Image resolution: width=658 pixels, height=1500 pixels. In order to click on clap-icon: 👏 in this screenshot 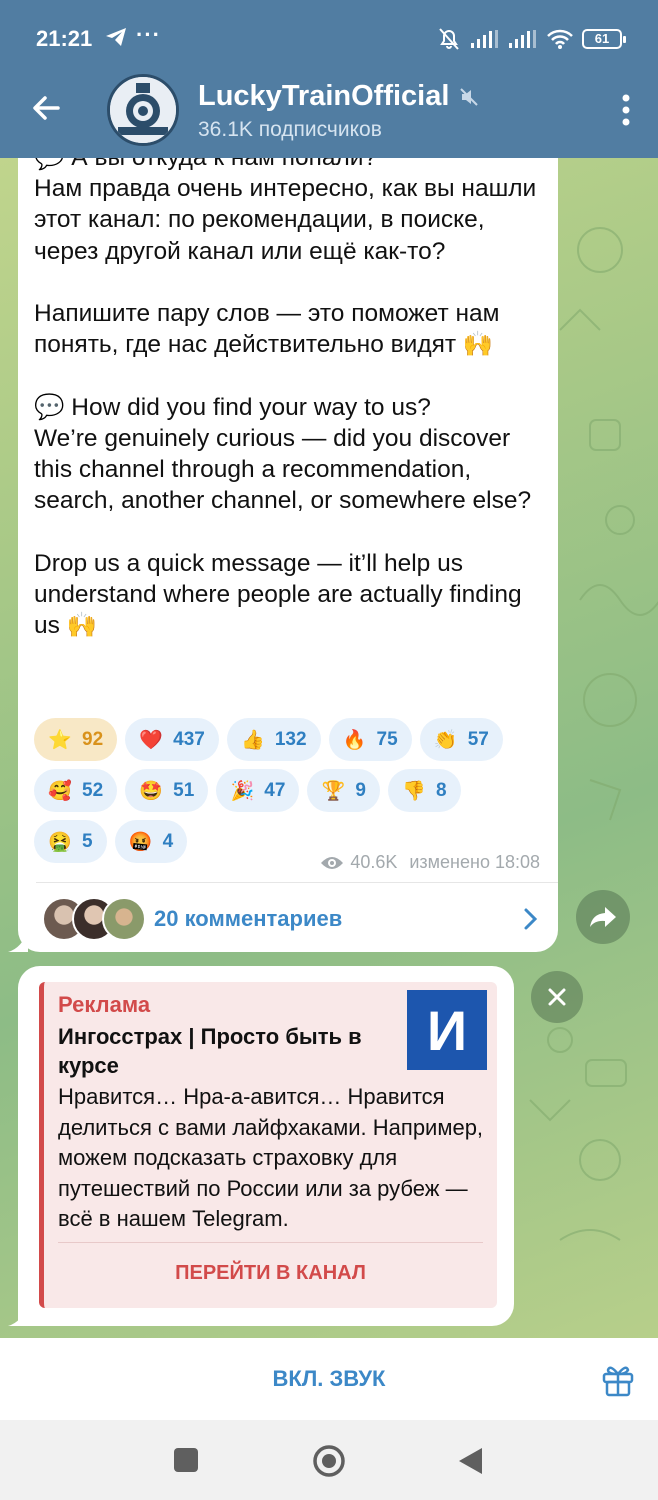, I will do `click(445, 740)`.